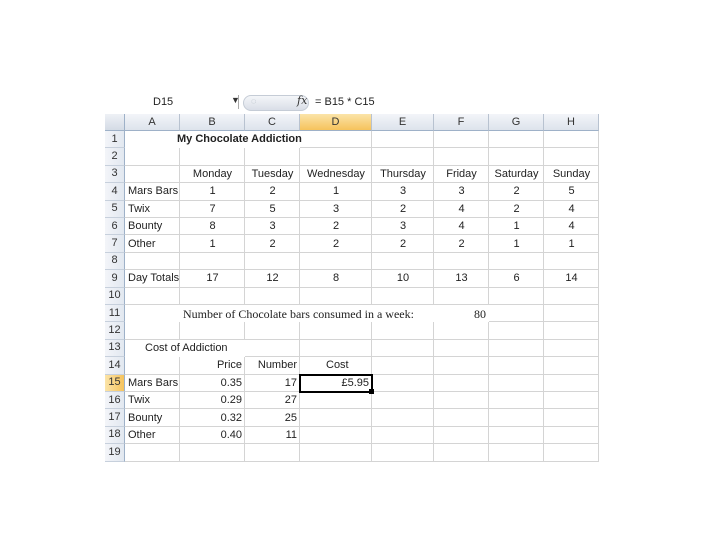  What do you see at coordinates (152, 191) in the screenshot?
I see `item-label: Mars Bars` at bounding box center [152, 191].